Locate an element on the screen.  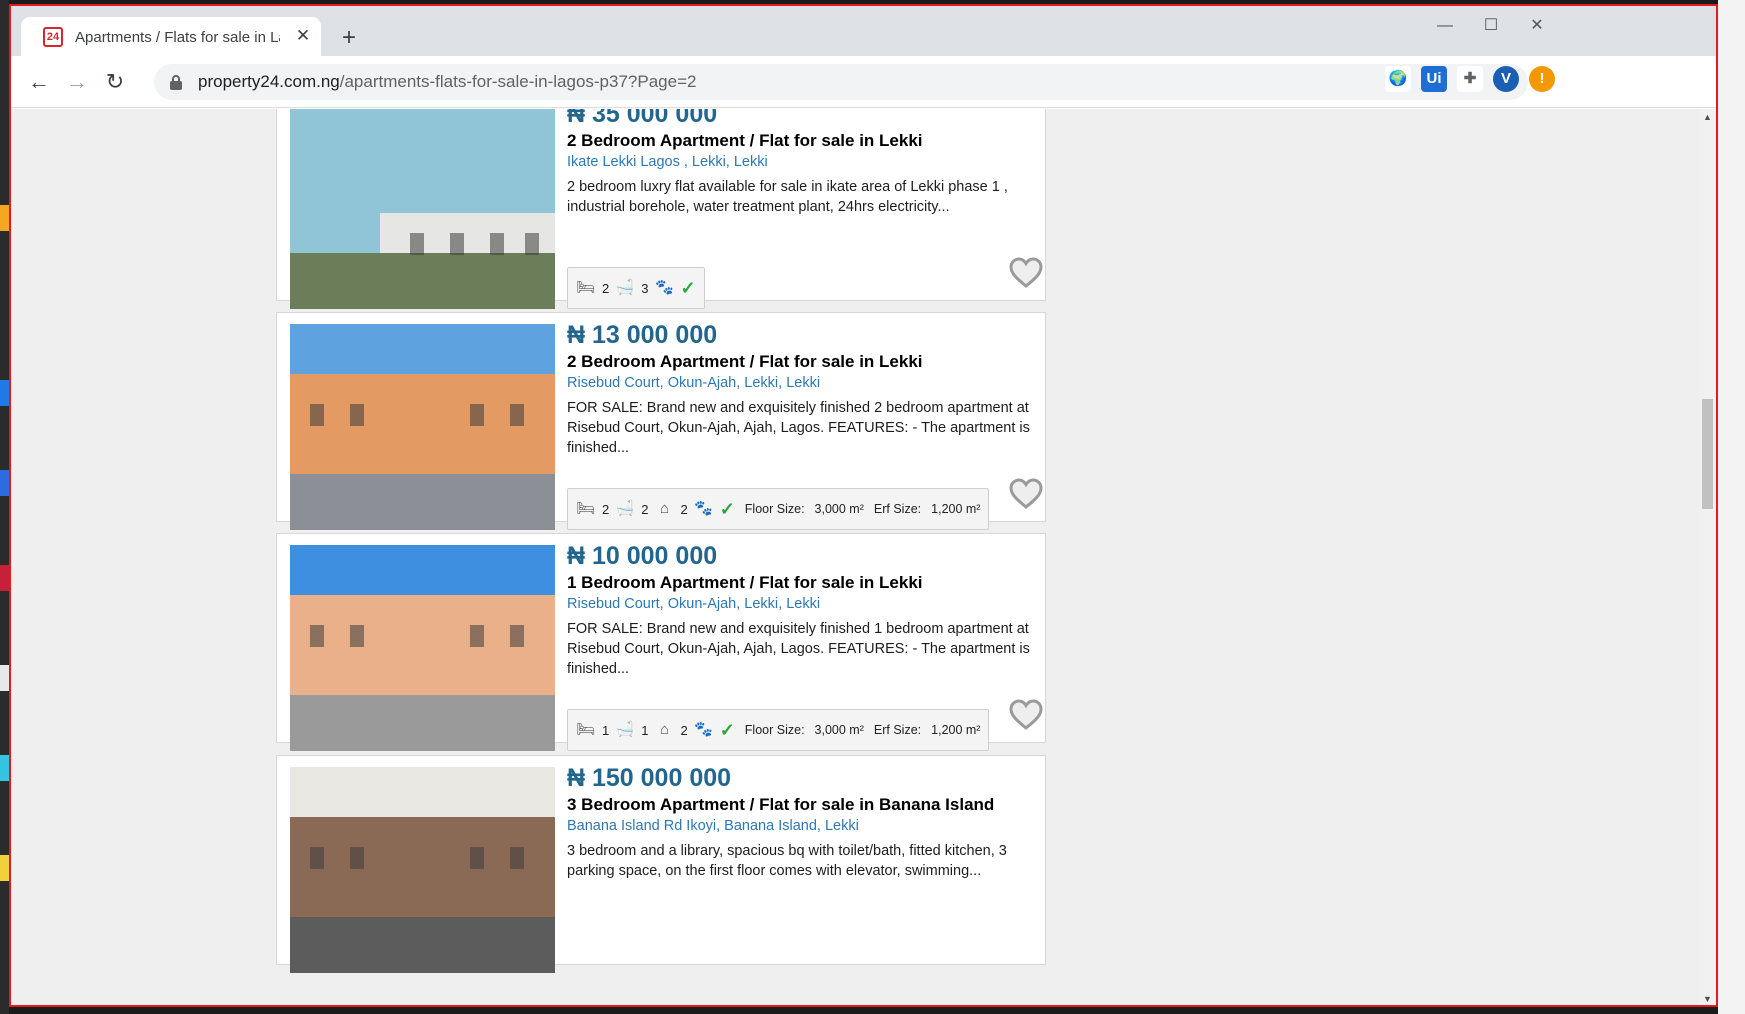
update-alert-icon: ! is located at coordinates (1542, 79).